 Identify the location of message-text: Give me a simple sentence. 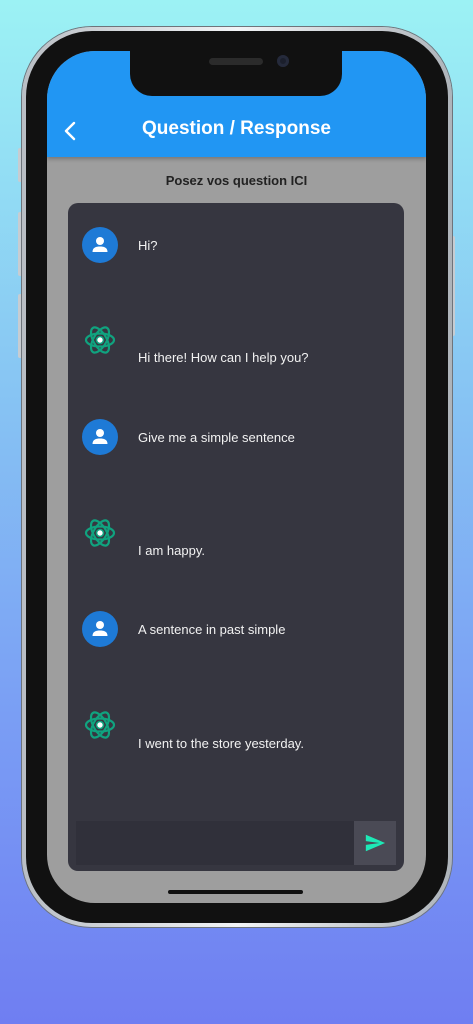
(216, 437).